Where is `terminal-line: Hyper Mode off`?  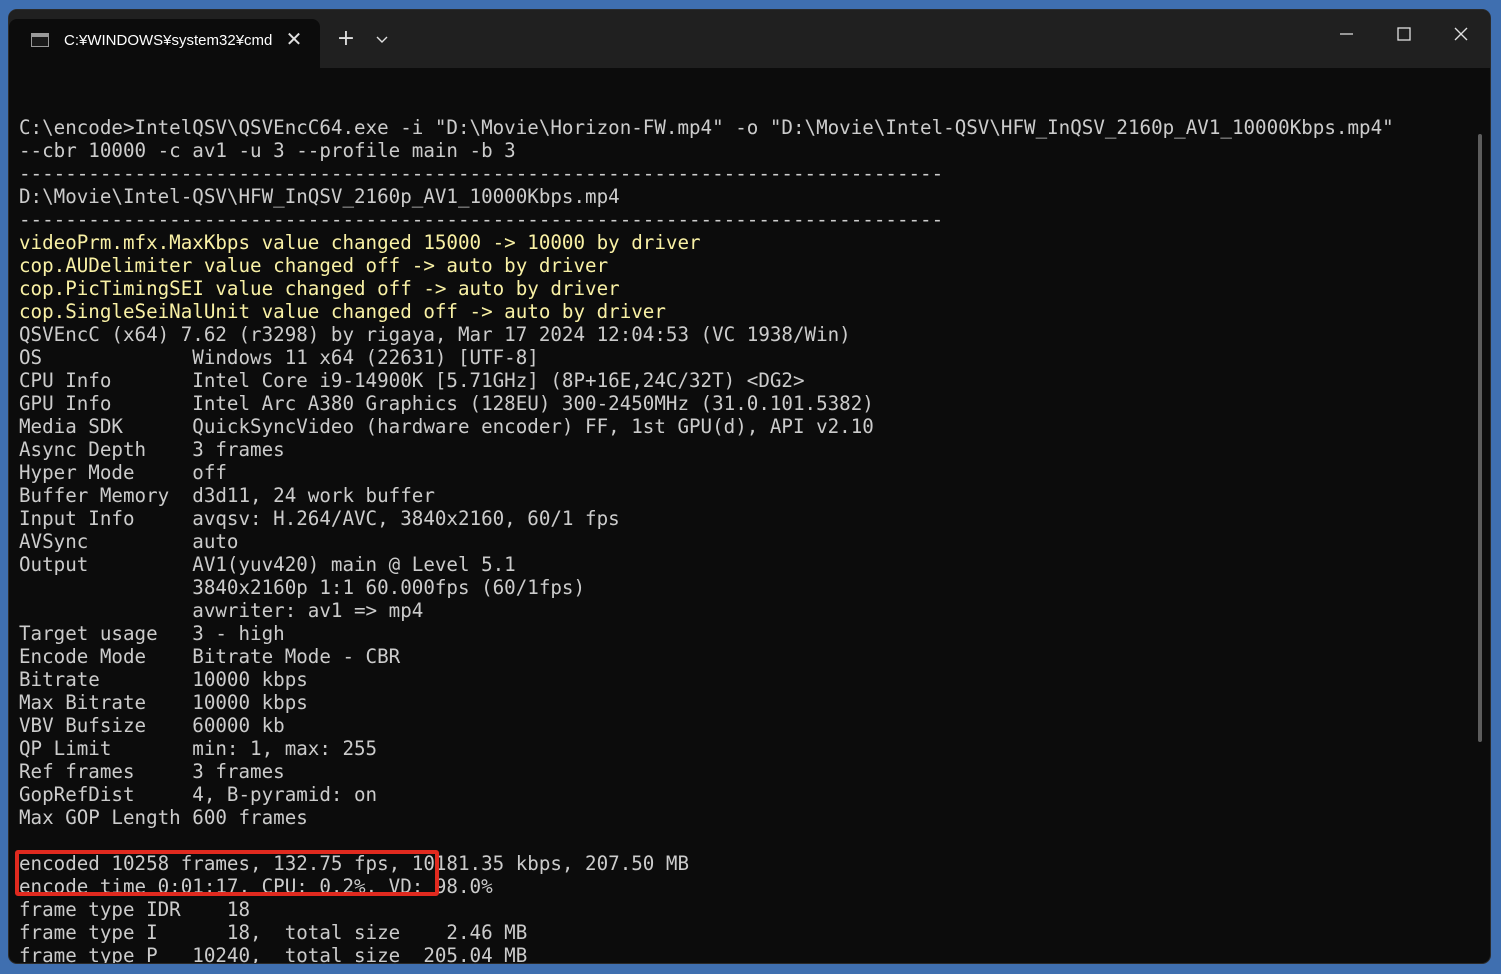
terminal-line: Hyper Mode off is located at coordinates (123, 472).